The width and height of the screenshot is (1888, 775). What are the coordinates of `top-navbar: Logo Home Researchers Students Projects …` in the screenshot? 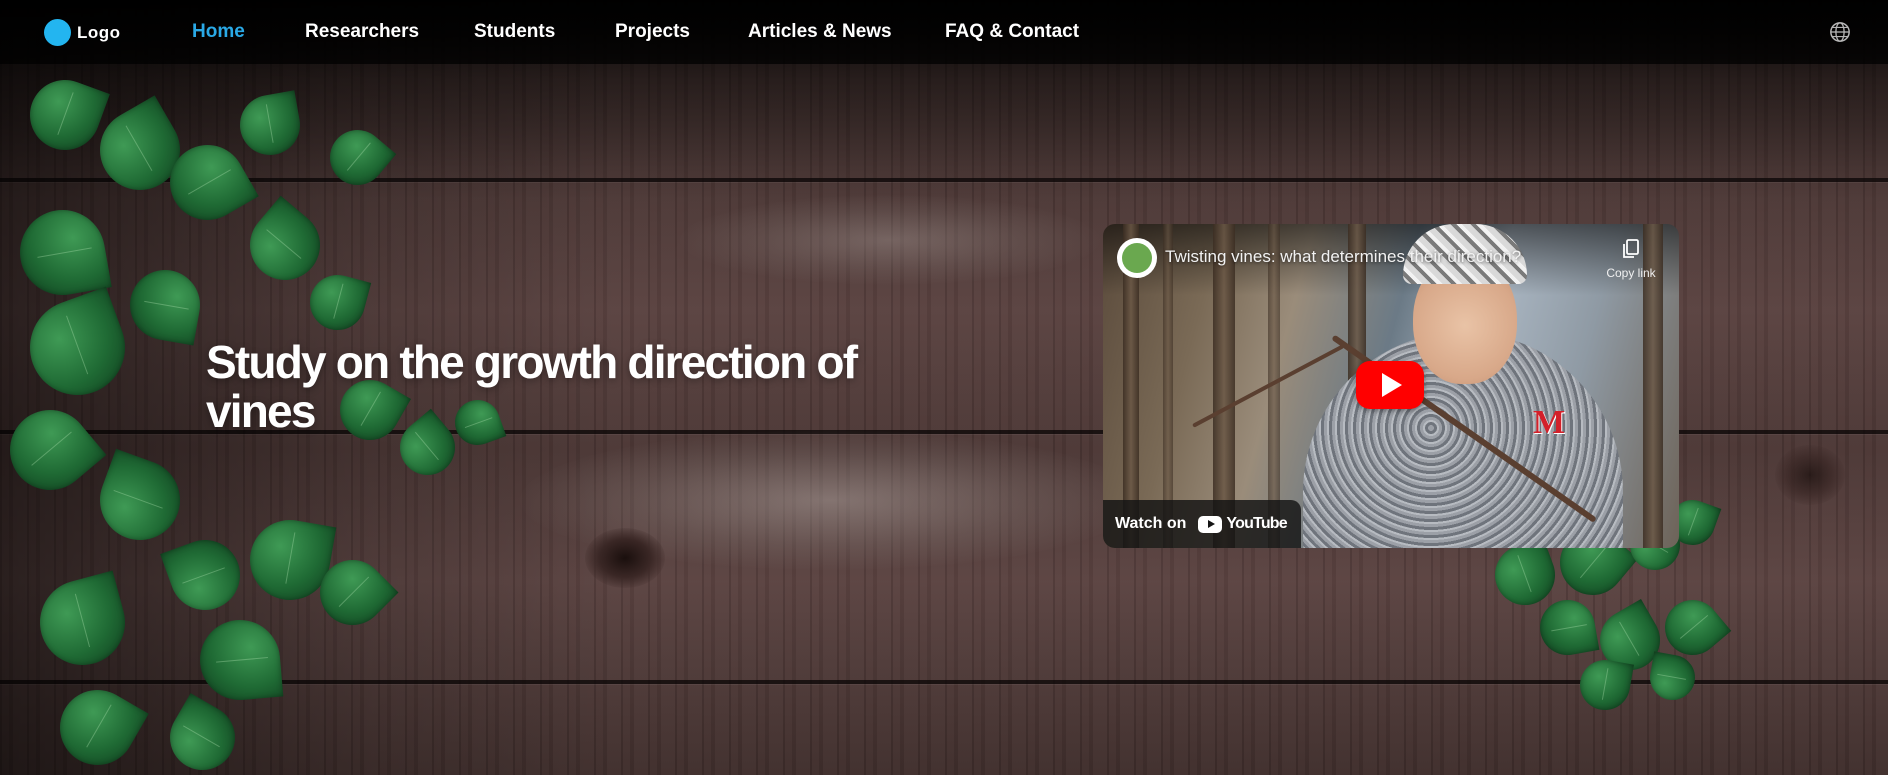 It's located at (944, 32).